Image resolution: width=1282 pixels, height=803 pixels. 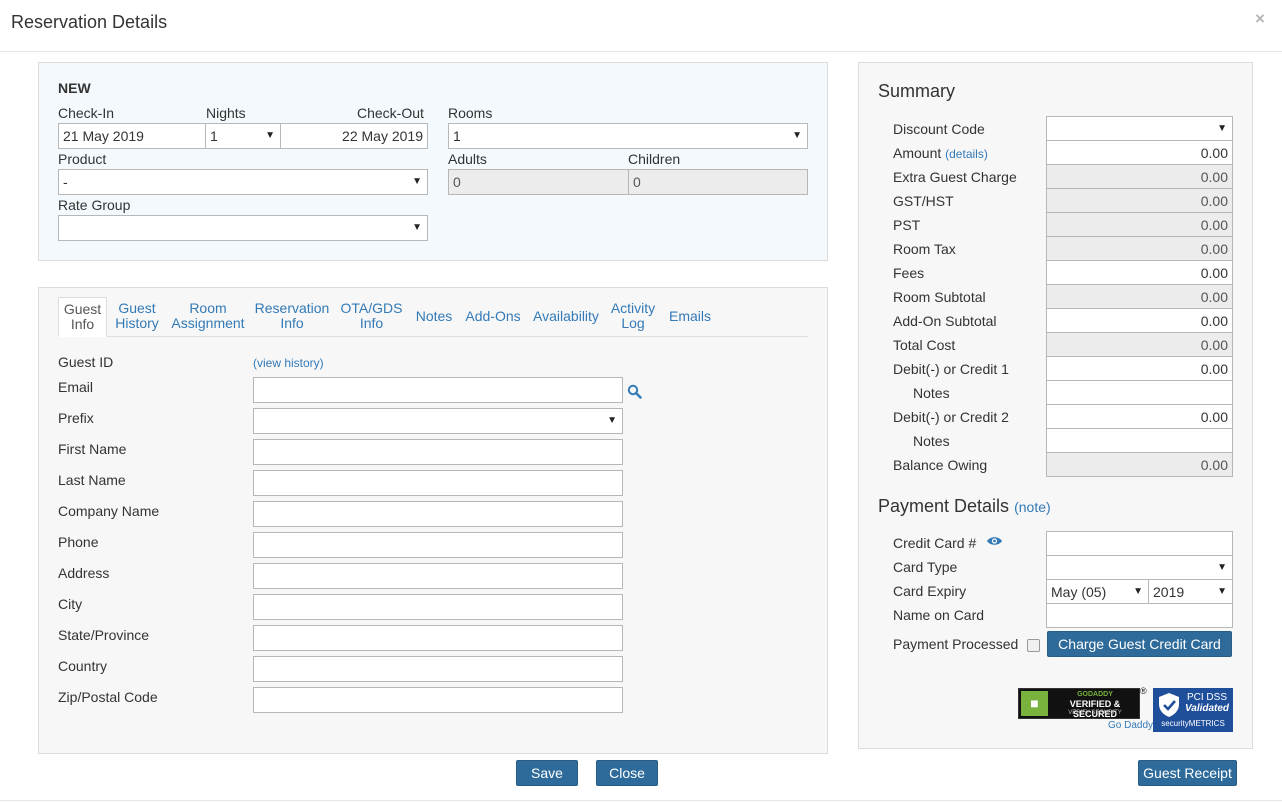 I want to click on discount-code-select, so click(x=1139, y=128).